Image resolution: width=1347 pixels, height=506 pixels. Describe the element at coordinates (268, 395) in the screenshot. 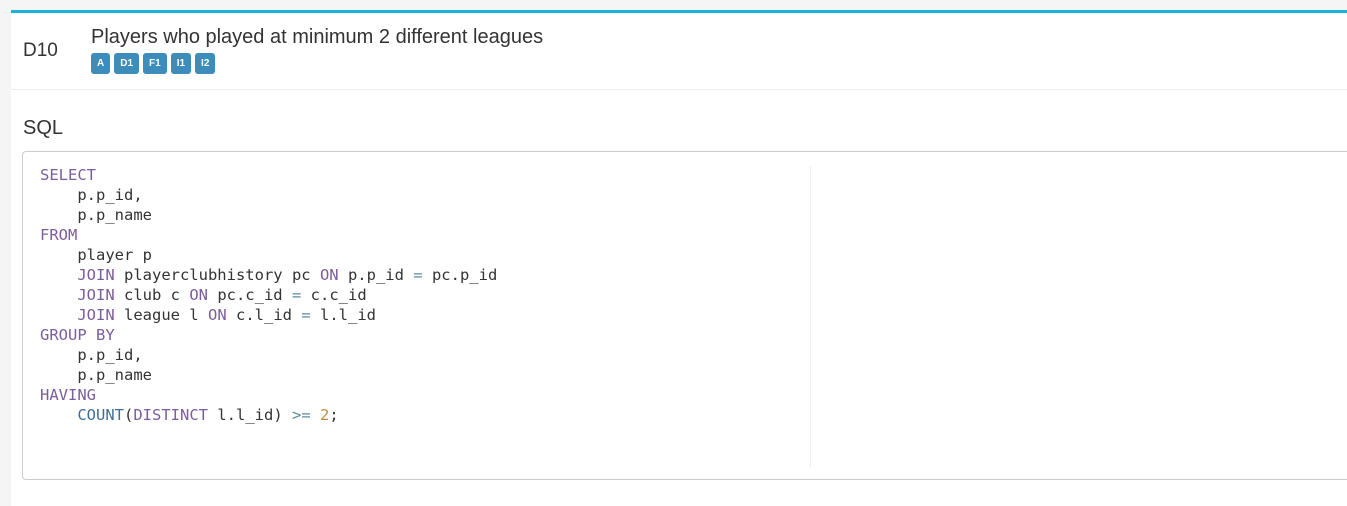

I see `code-line: HAVING` at that location.